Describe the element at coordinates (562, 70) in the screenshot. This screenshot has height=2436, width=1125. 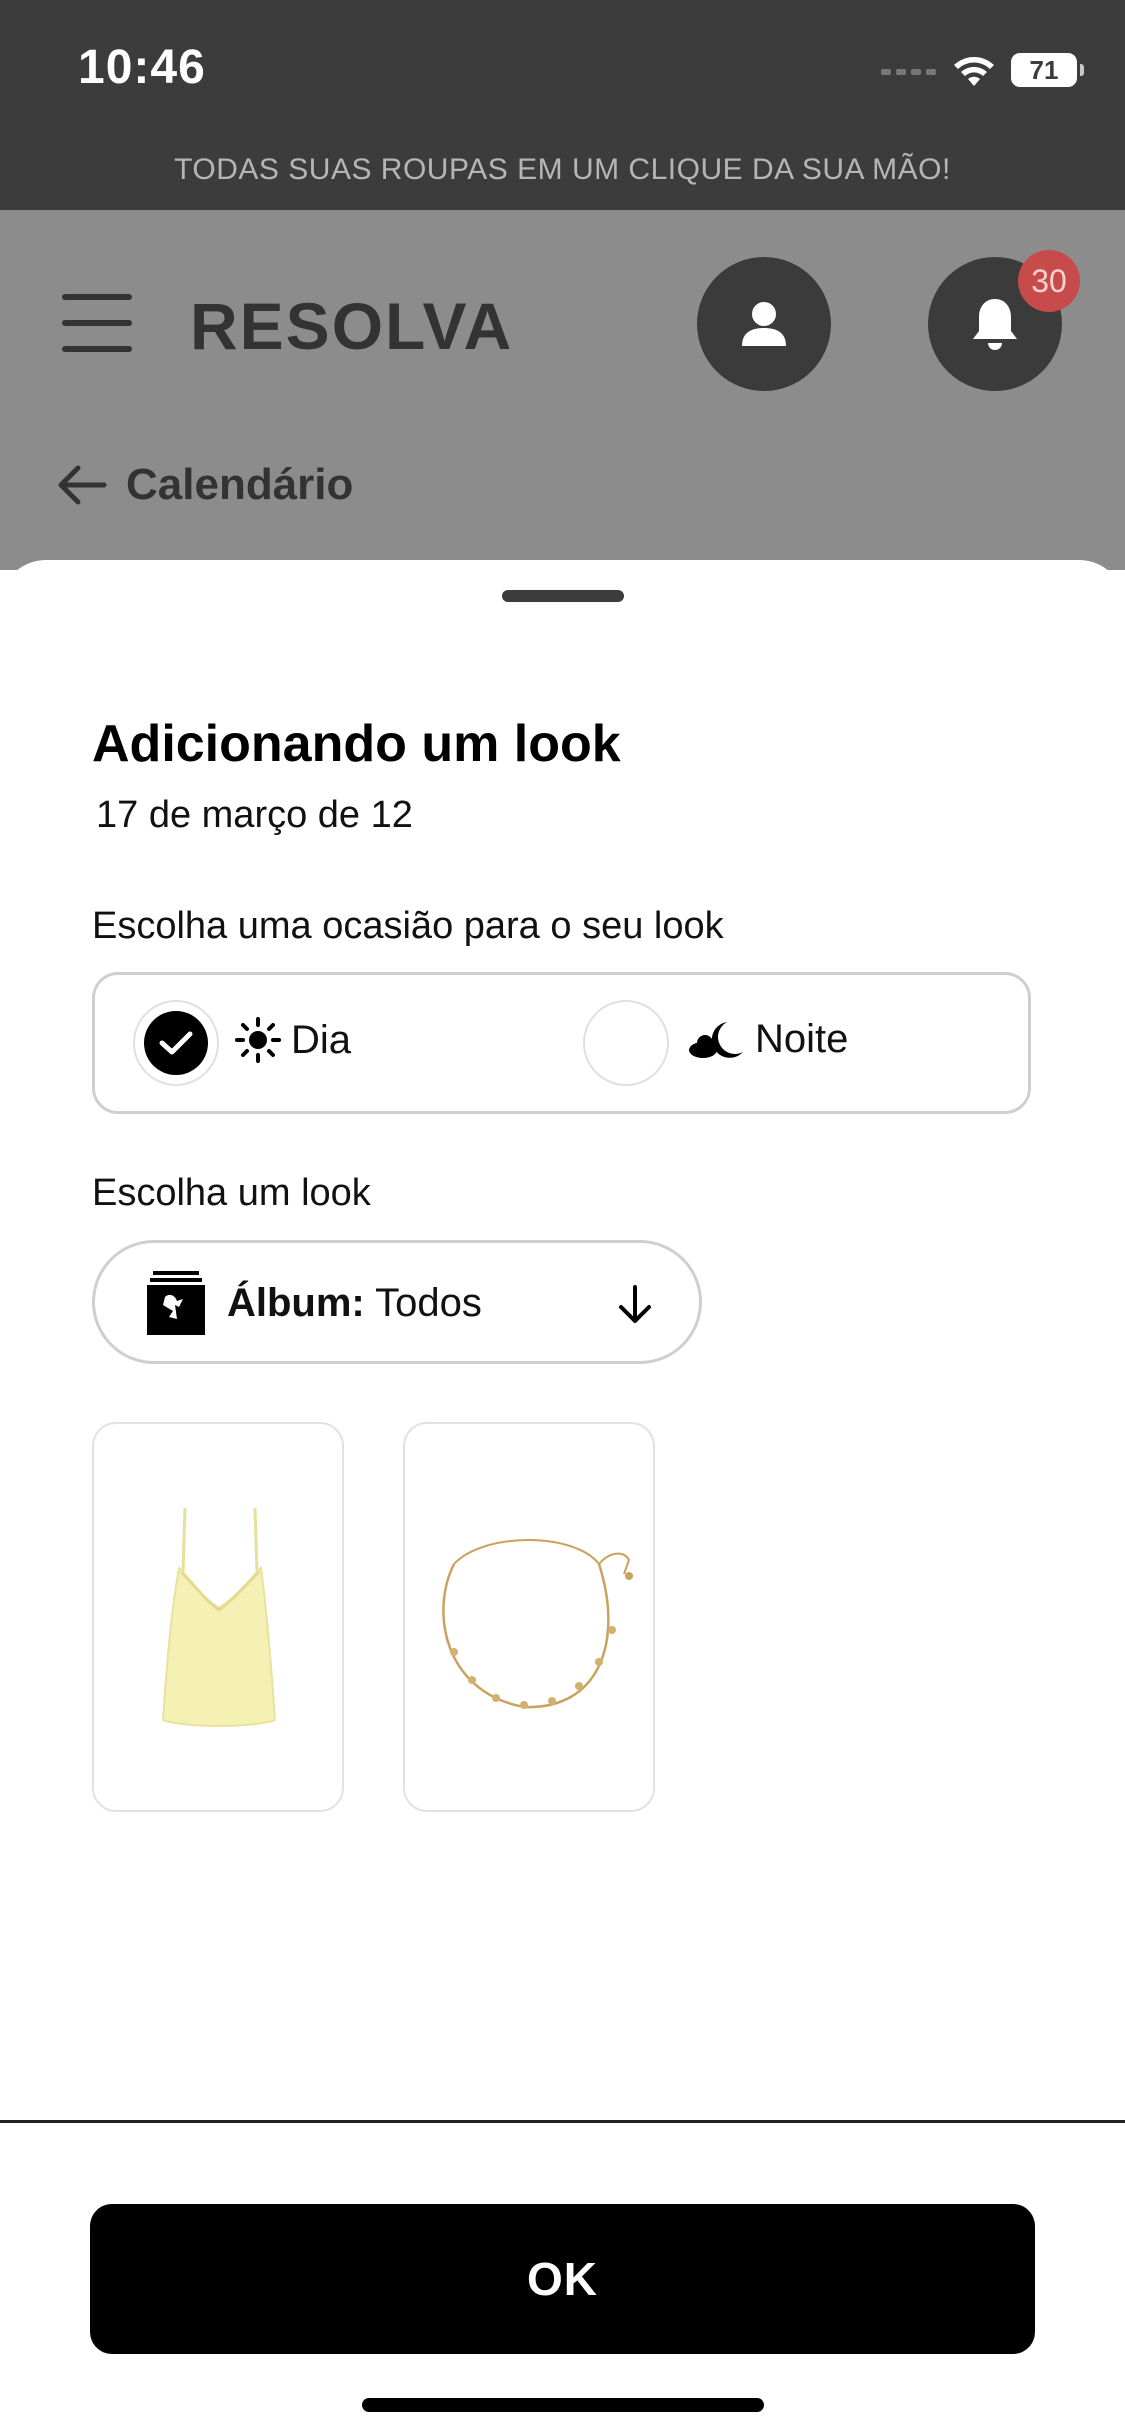
I see `status-bar: 10:46 71` at that location.